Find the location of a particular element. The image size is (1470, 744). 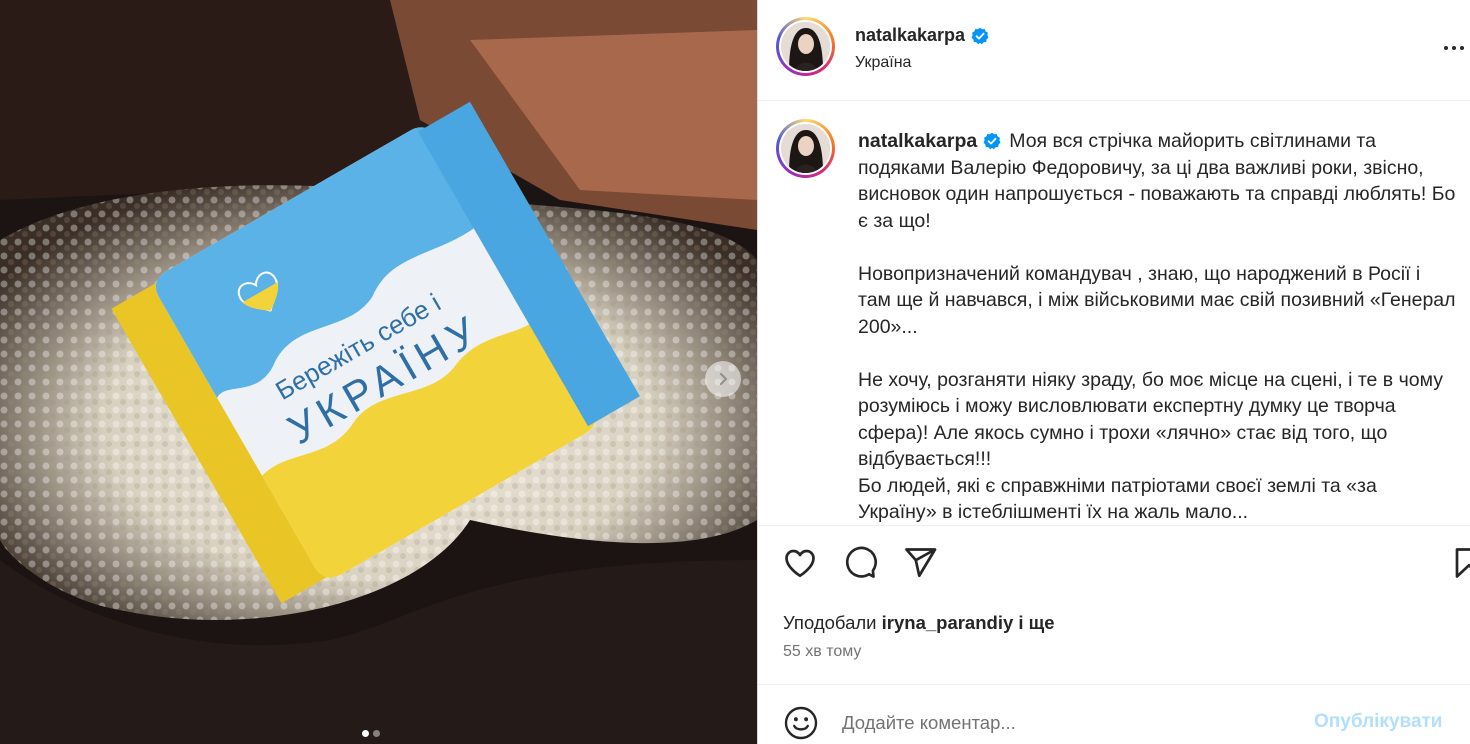

share-icon is located at coordinates (921, 563).